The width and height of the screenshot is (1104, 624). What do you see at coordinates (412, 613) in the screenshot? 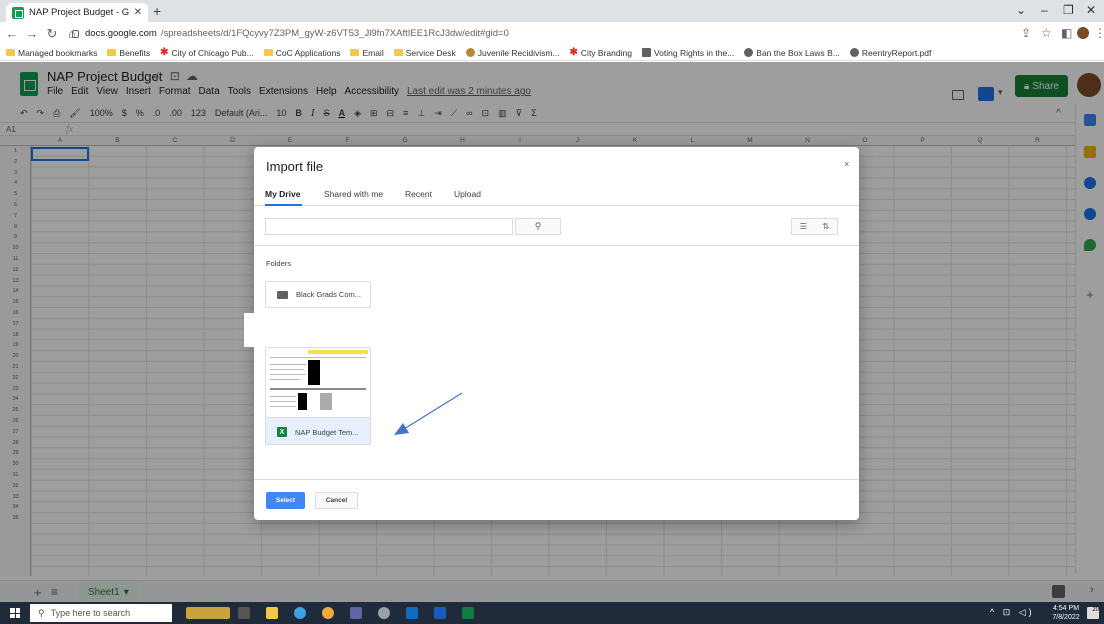
I see `outlook-icon` at bounding box center [412, 613].